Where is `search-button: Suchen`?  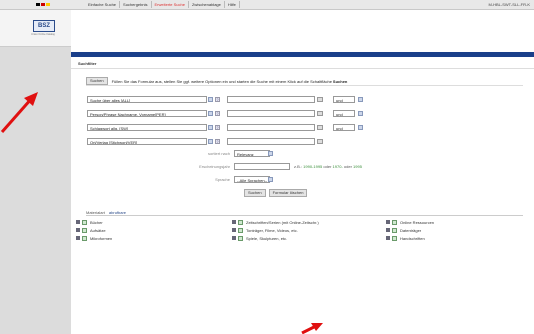 search-button: Suchen is located at coordinates (255, 193).